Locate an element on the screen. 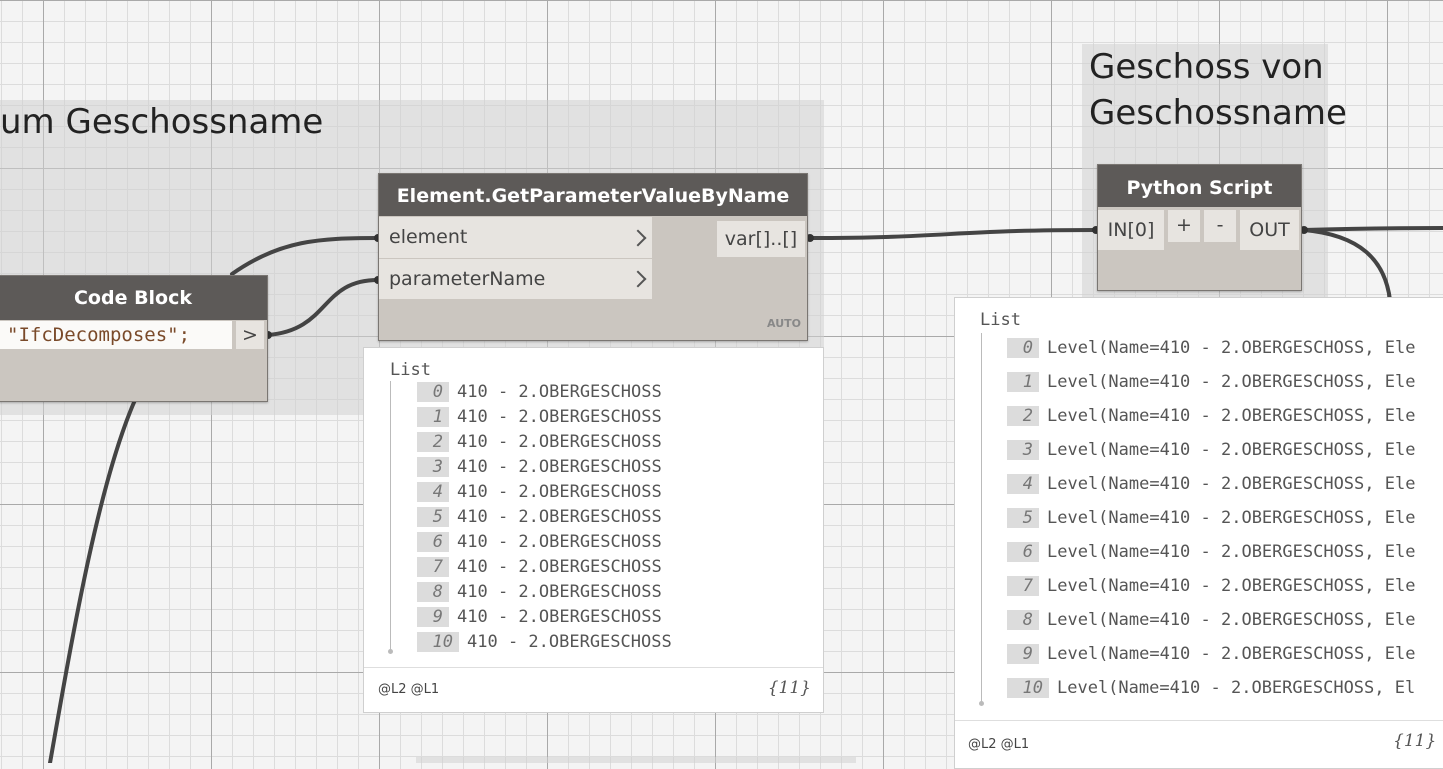 The width and height of the screenshot is (1443, 769). list-item: 4 410 - 2.OBERGESCHOSS is located at coordinates (539, 492).